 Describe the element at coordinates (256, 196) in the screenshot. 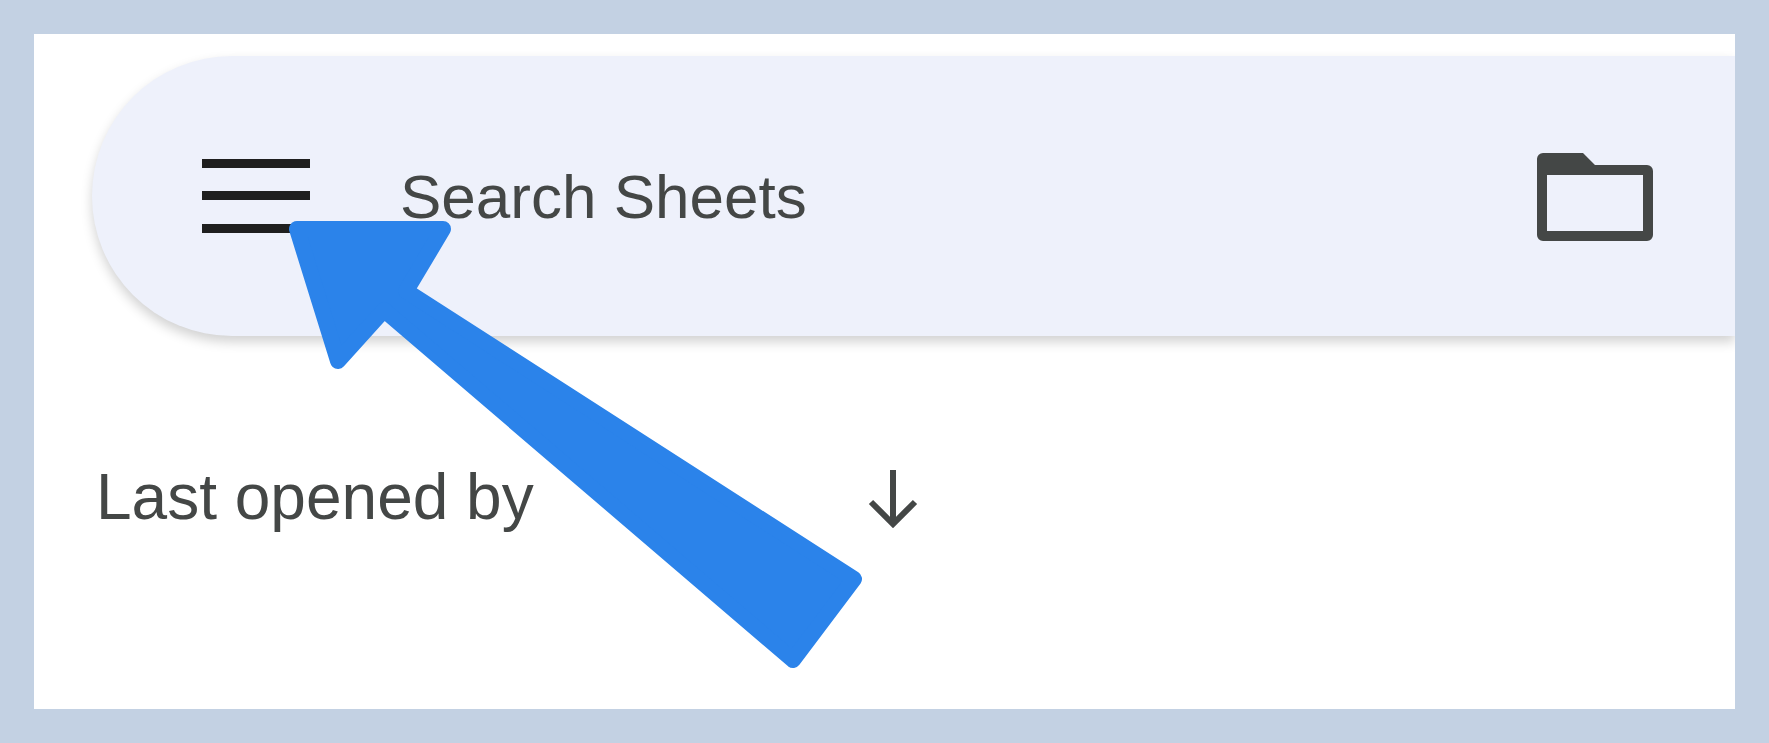

I see `menu-icon` at that location.